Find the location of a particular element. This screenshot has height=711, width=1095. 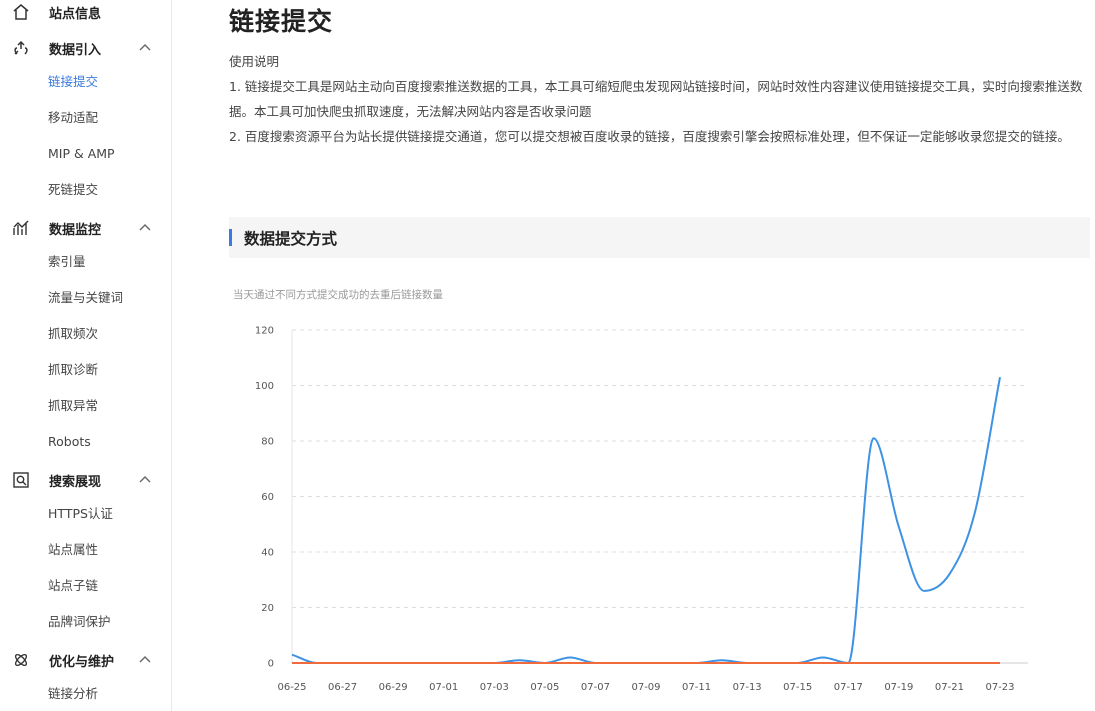

optimize-icon is located at coordinates (21, 660).